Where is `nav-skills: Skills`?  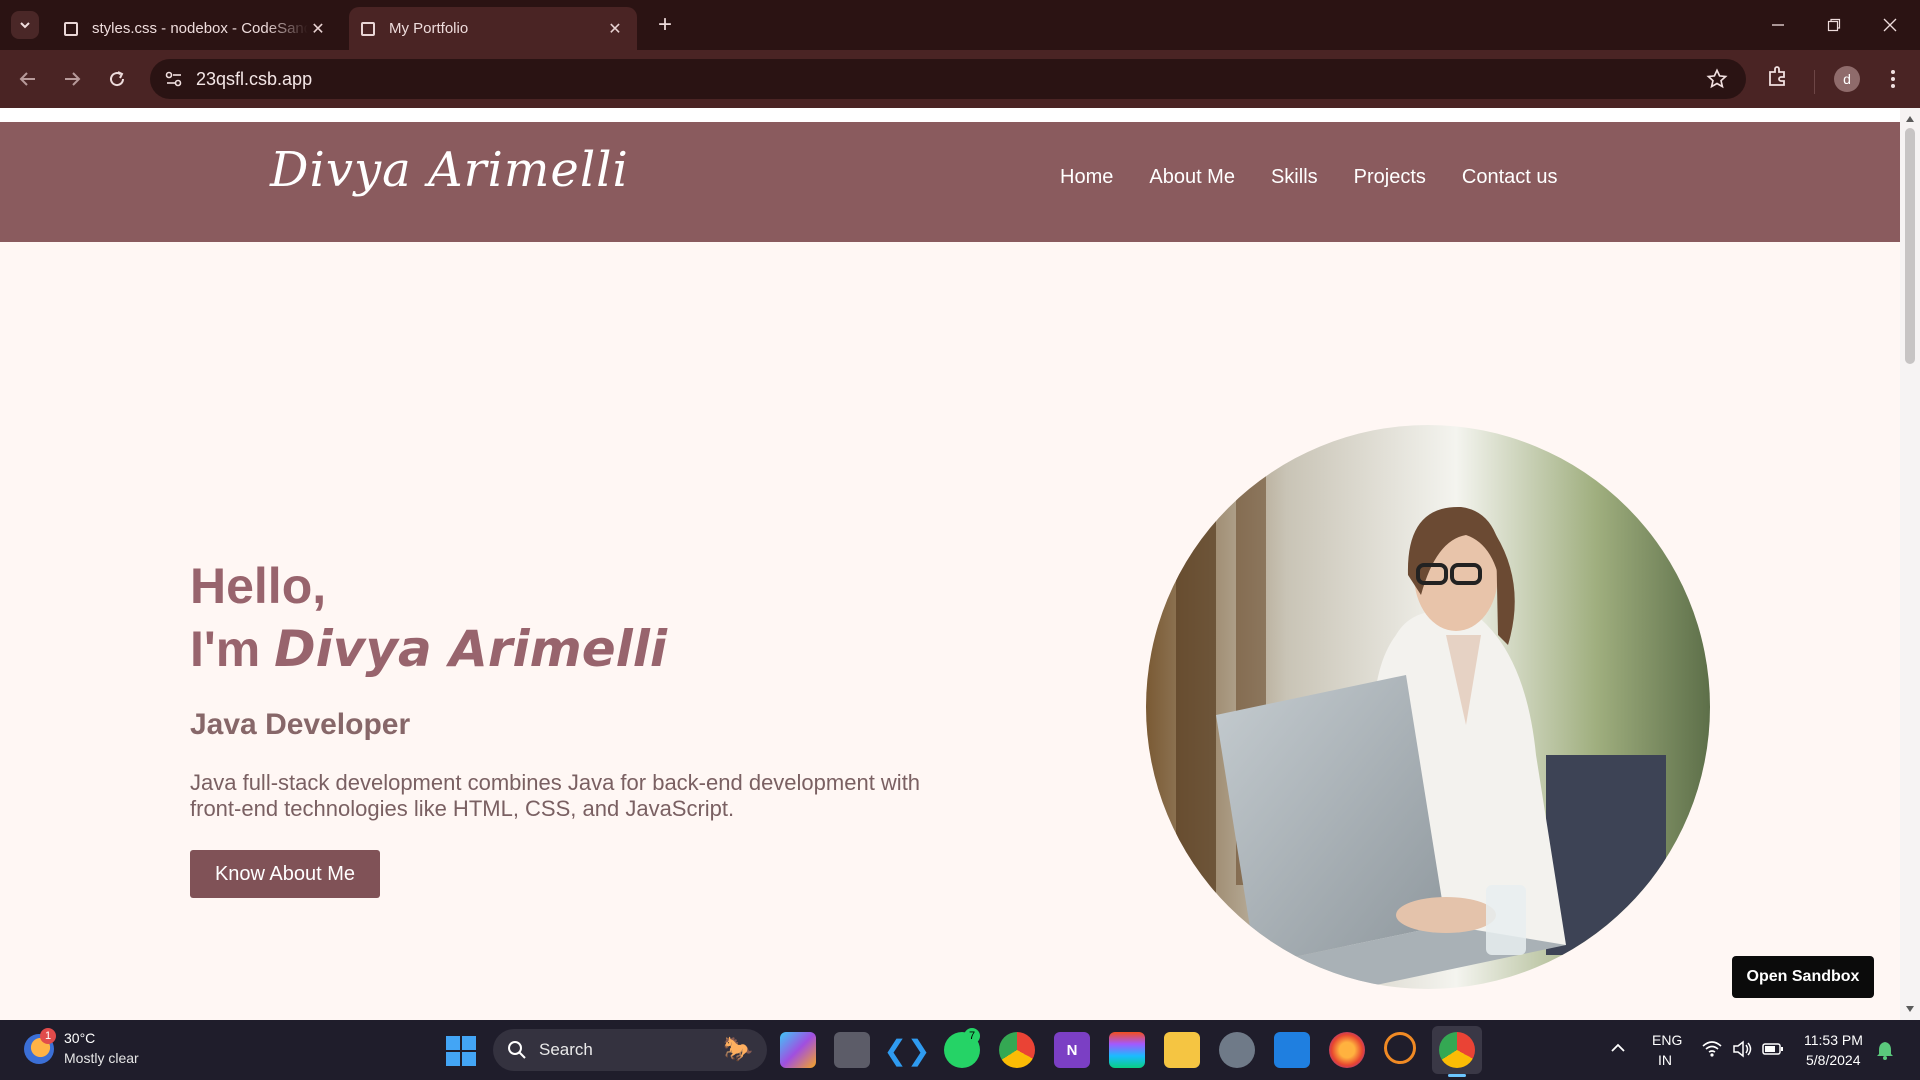 nav-skills: Skills is located at coordinates (1294, 177).